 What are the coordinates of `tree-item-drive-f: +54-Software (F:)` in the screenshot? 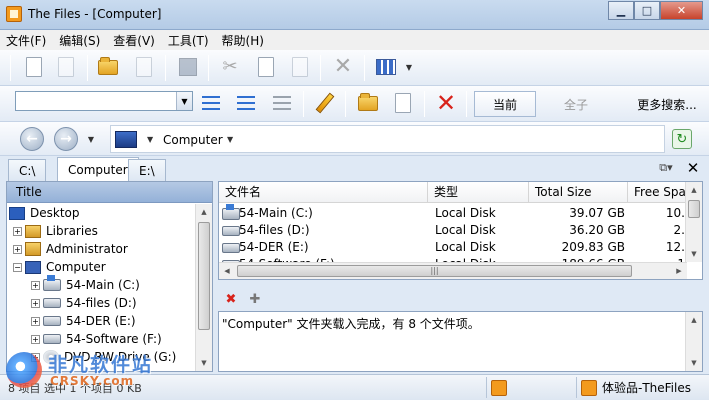 It's located at (96, 339).